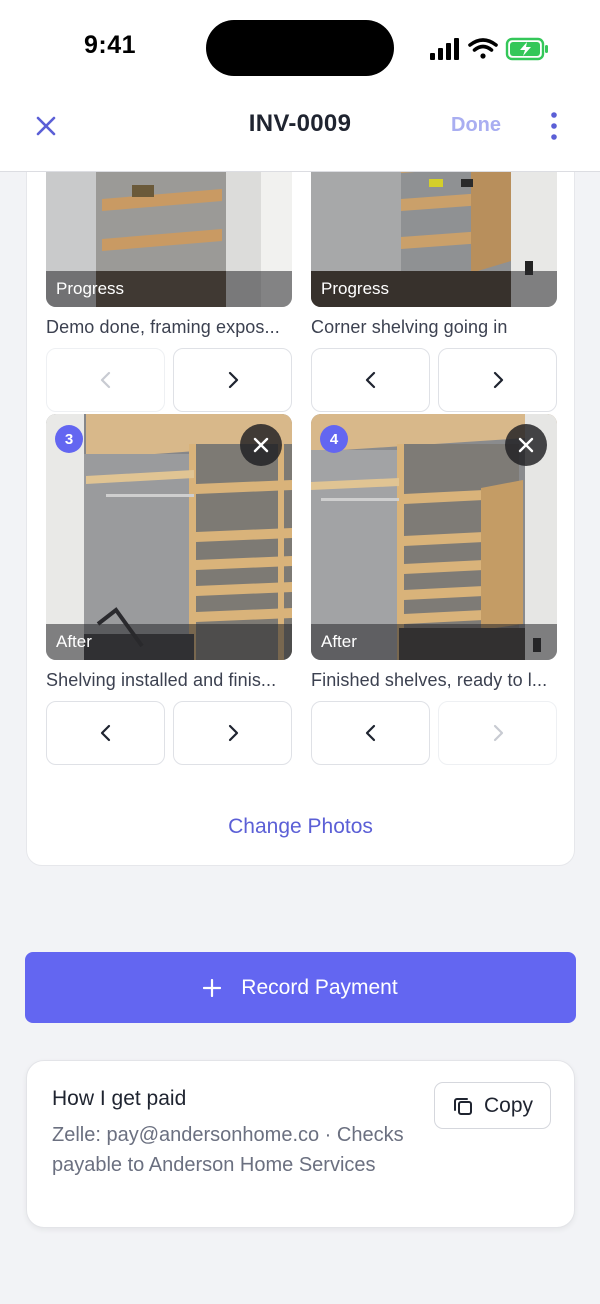 The width and height of the screenshot is (600, 1304). I want to click on record-payment-button: Record Payment, so click(300, 987).